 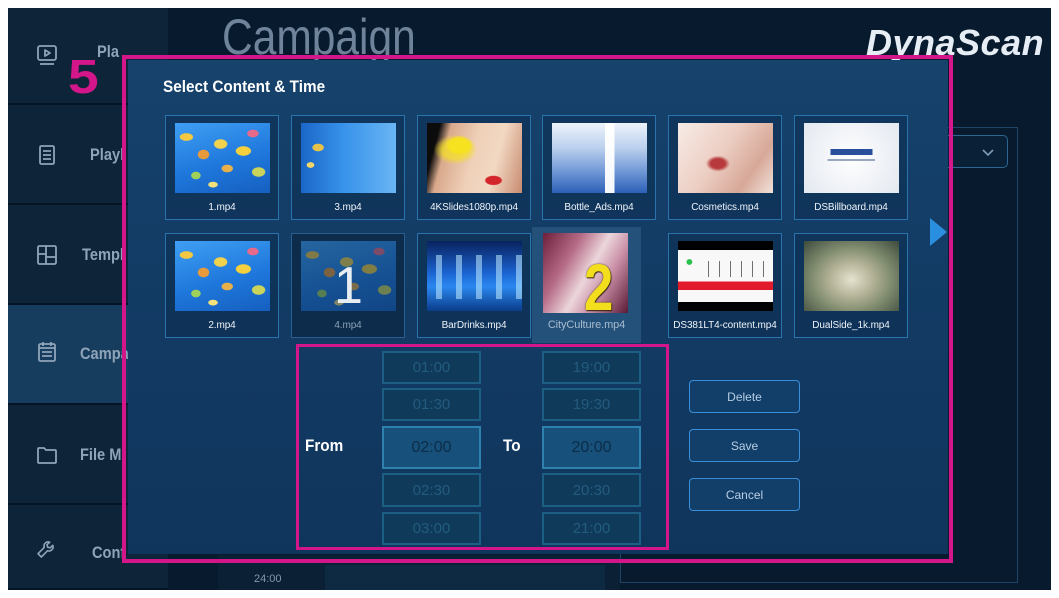 What do you see at coordinates (744, 494) in the screenshot?
I see `cancel-button: Cancel` at bounding box center [744, 494].